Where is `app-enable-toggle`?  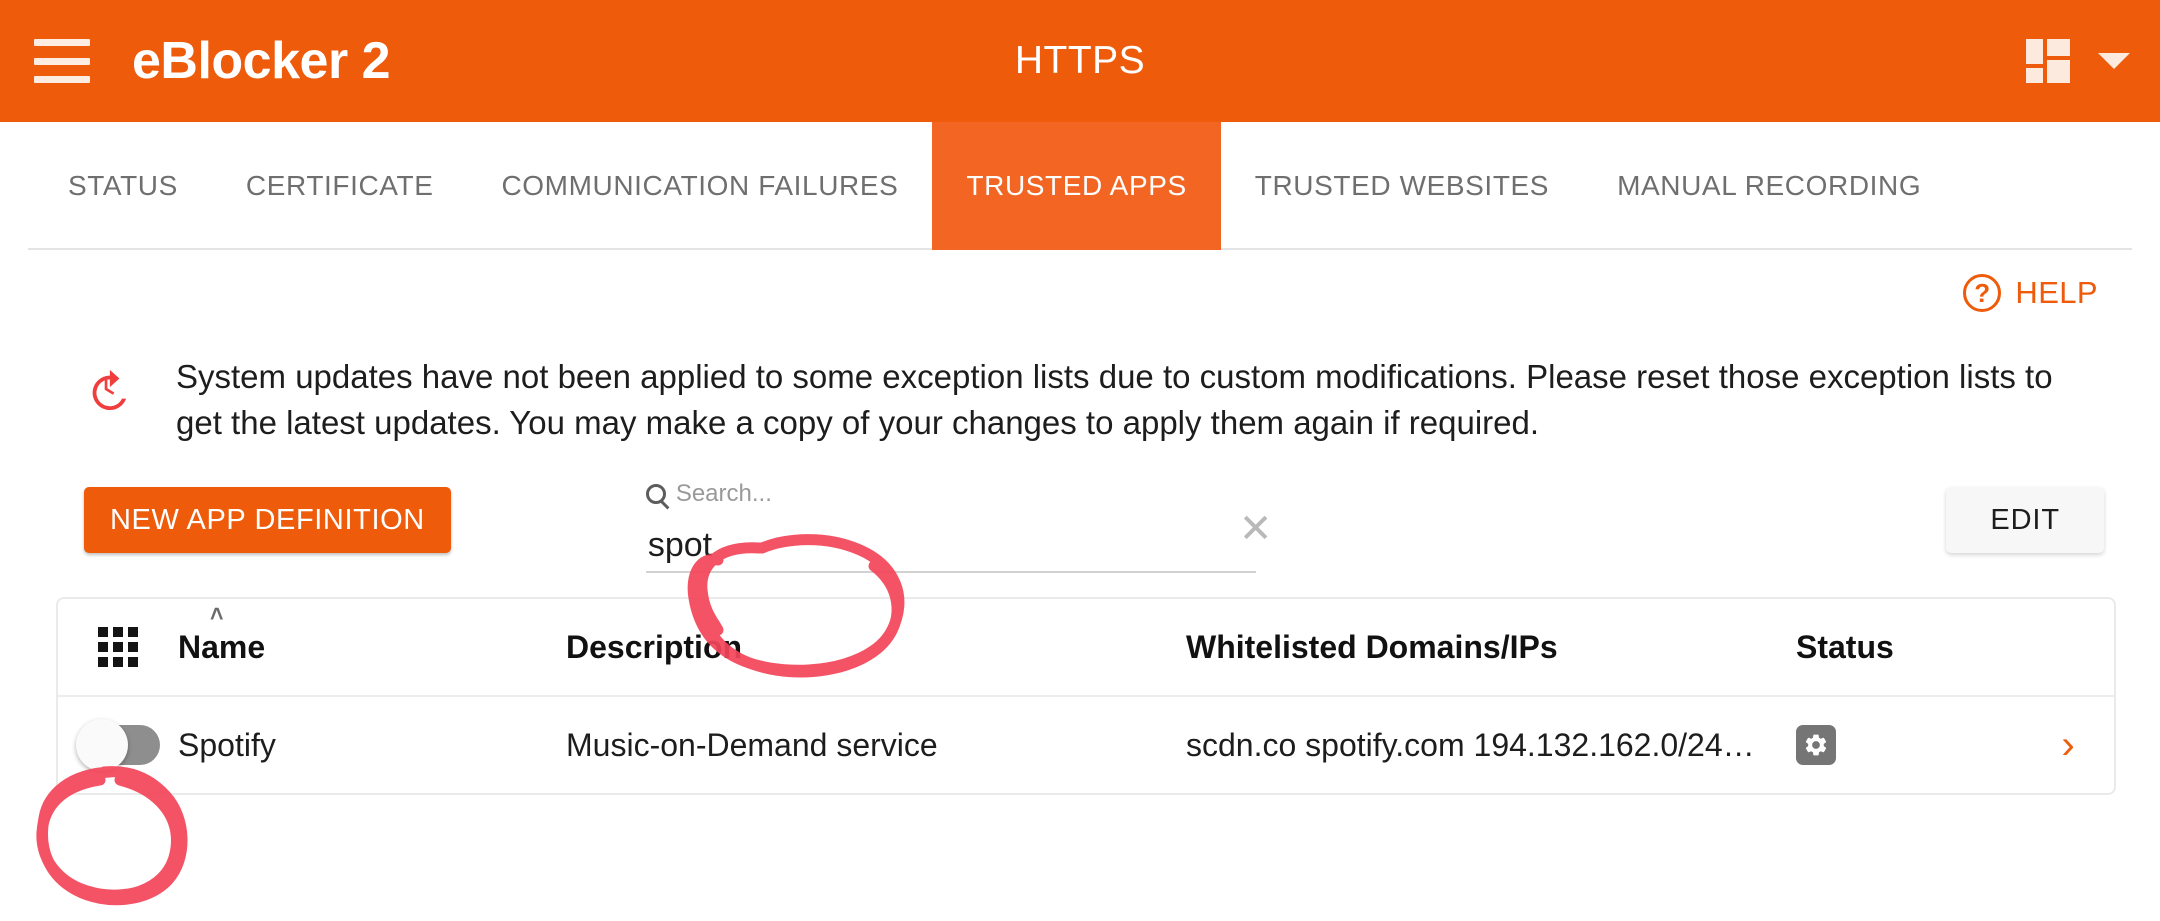
app-enable-toggle is located at coordinates (118, 745).